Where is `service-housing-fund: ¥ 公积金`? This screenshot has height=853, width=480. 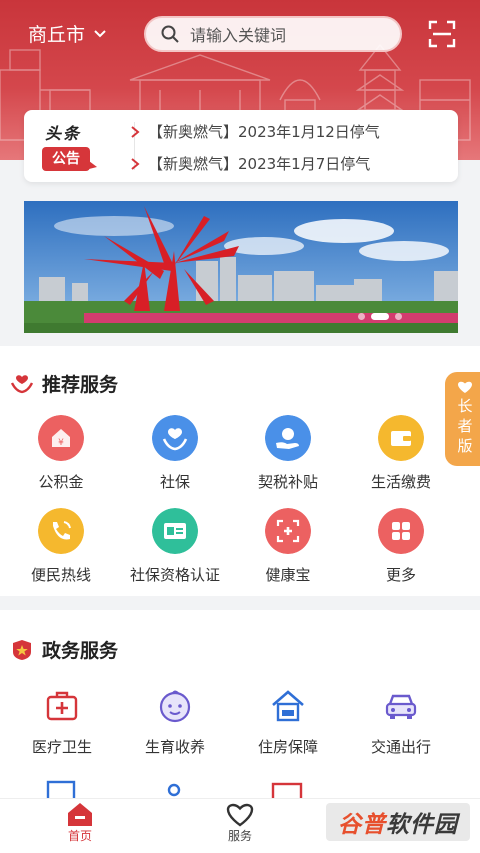 service-housing-fund: ¥ 公积金 is located at coordinates (61, 453).